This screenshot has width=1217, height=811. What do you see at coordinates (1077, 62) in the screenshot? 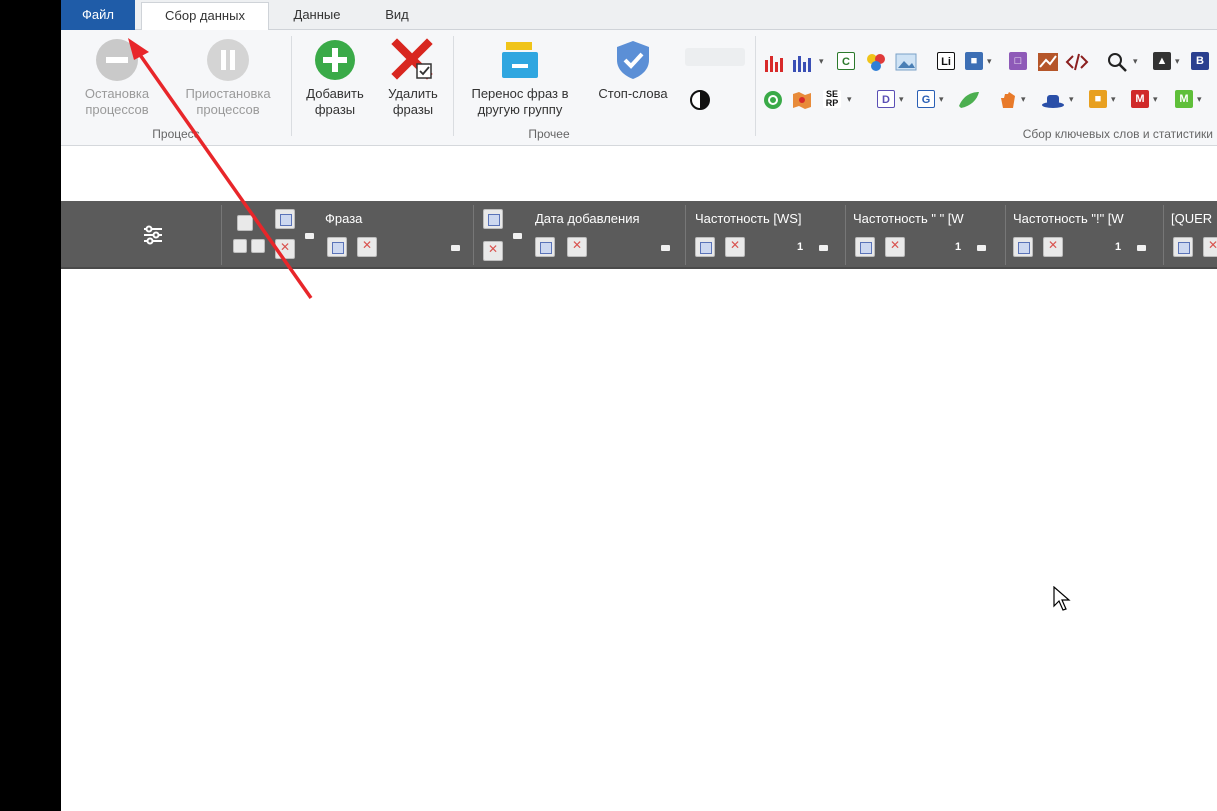
I see `code-icon` at bounding box center [1077, 62].